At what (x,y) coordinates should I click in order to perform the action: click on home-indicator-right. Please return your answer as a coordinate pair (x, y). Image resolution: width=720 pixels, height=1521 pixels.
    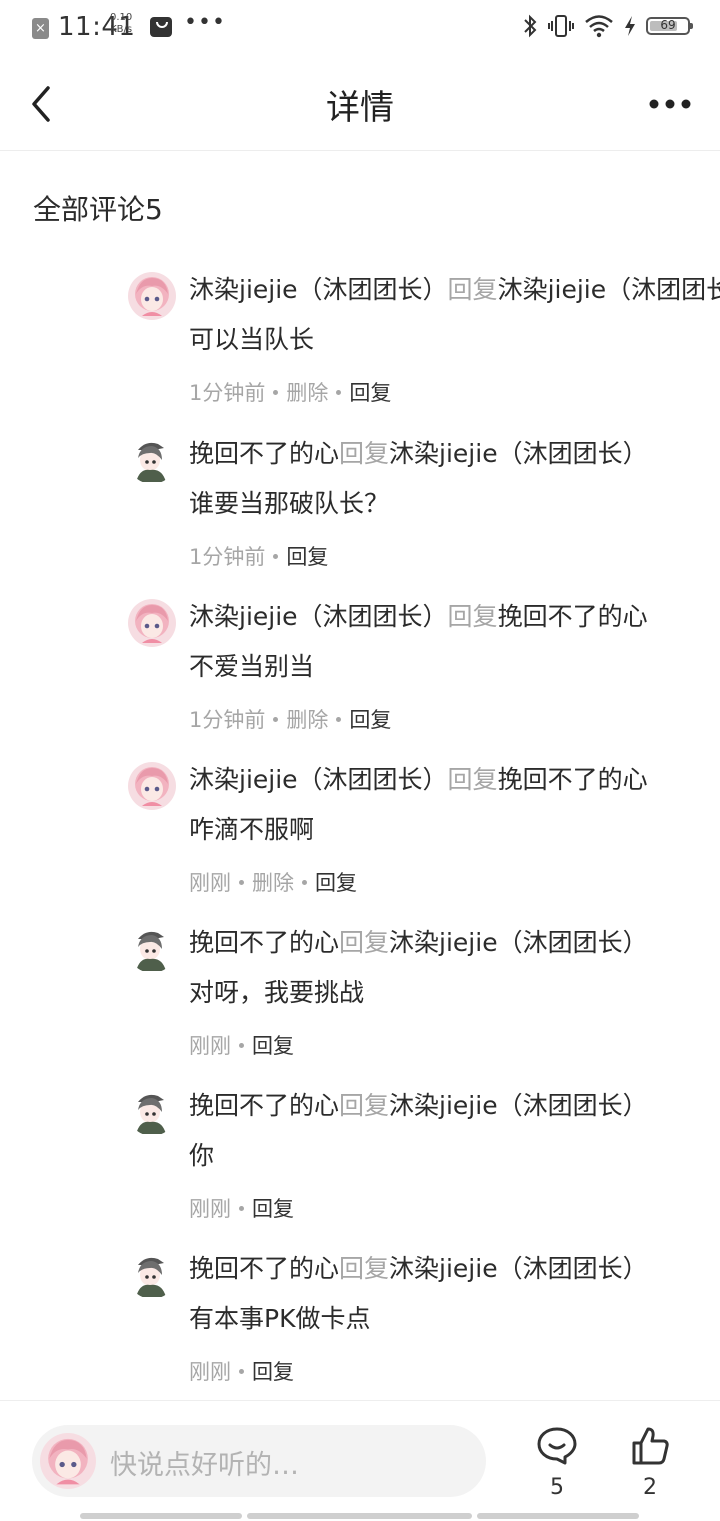
    Looking at the image, I should click on (558, 1516).